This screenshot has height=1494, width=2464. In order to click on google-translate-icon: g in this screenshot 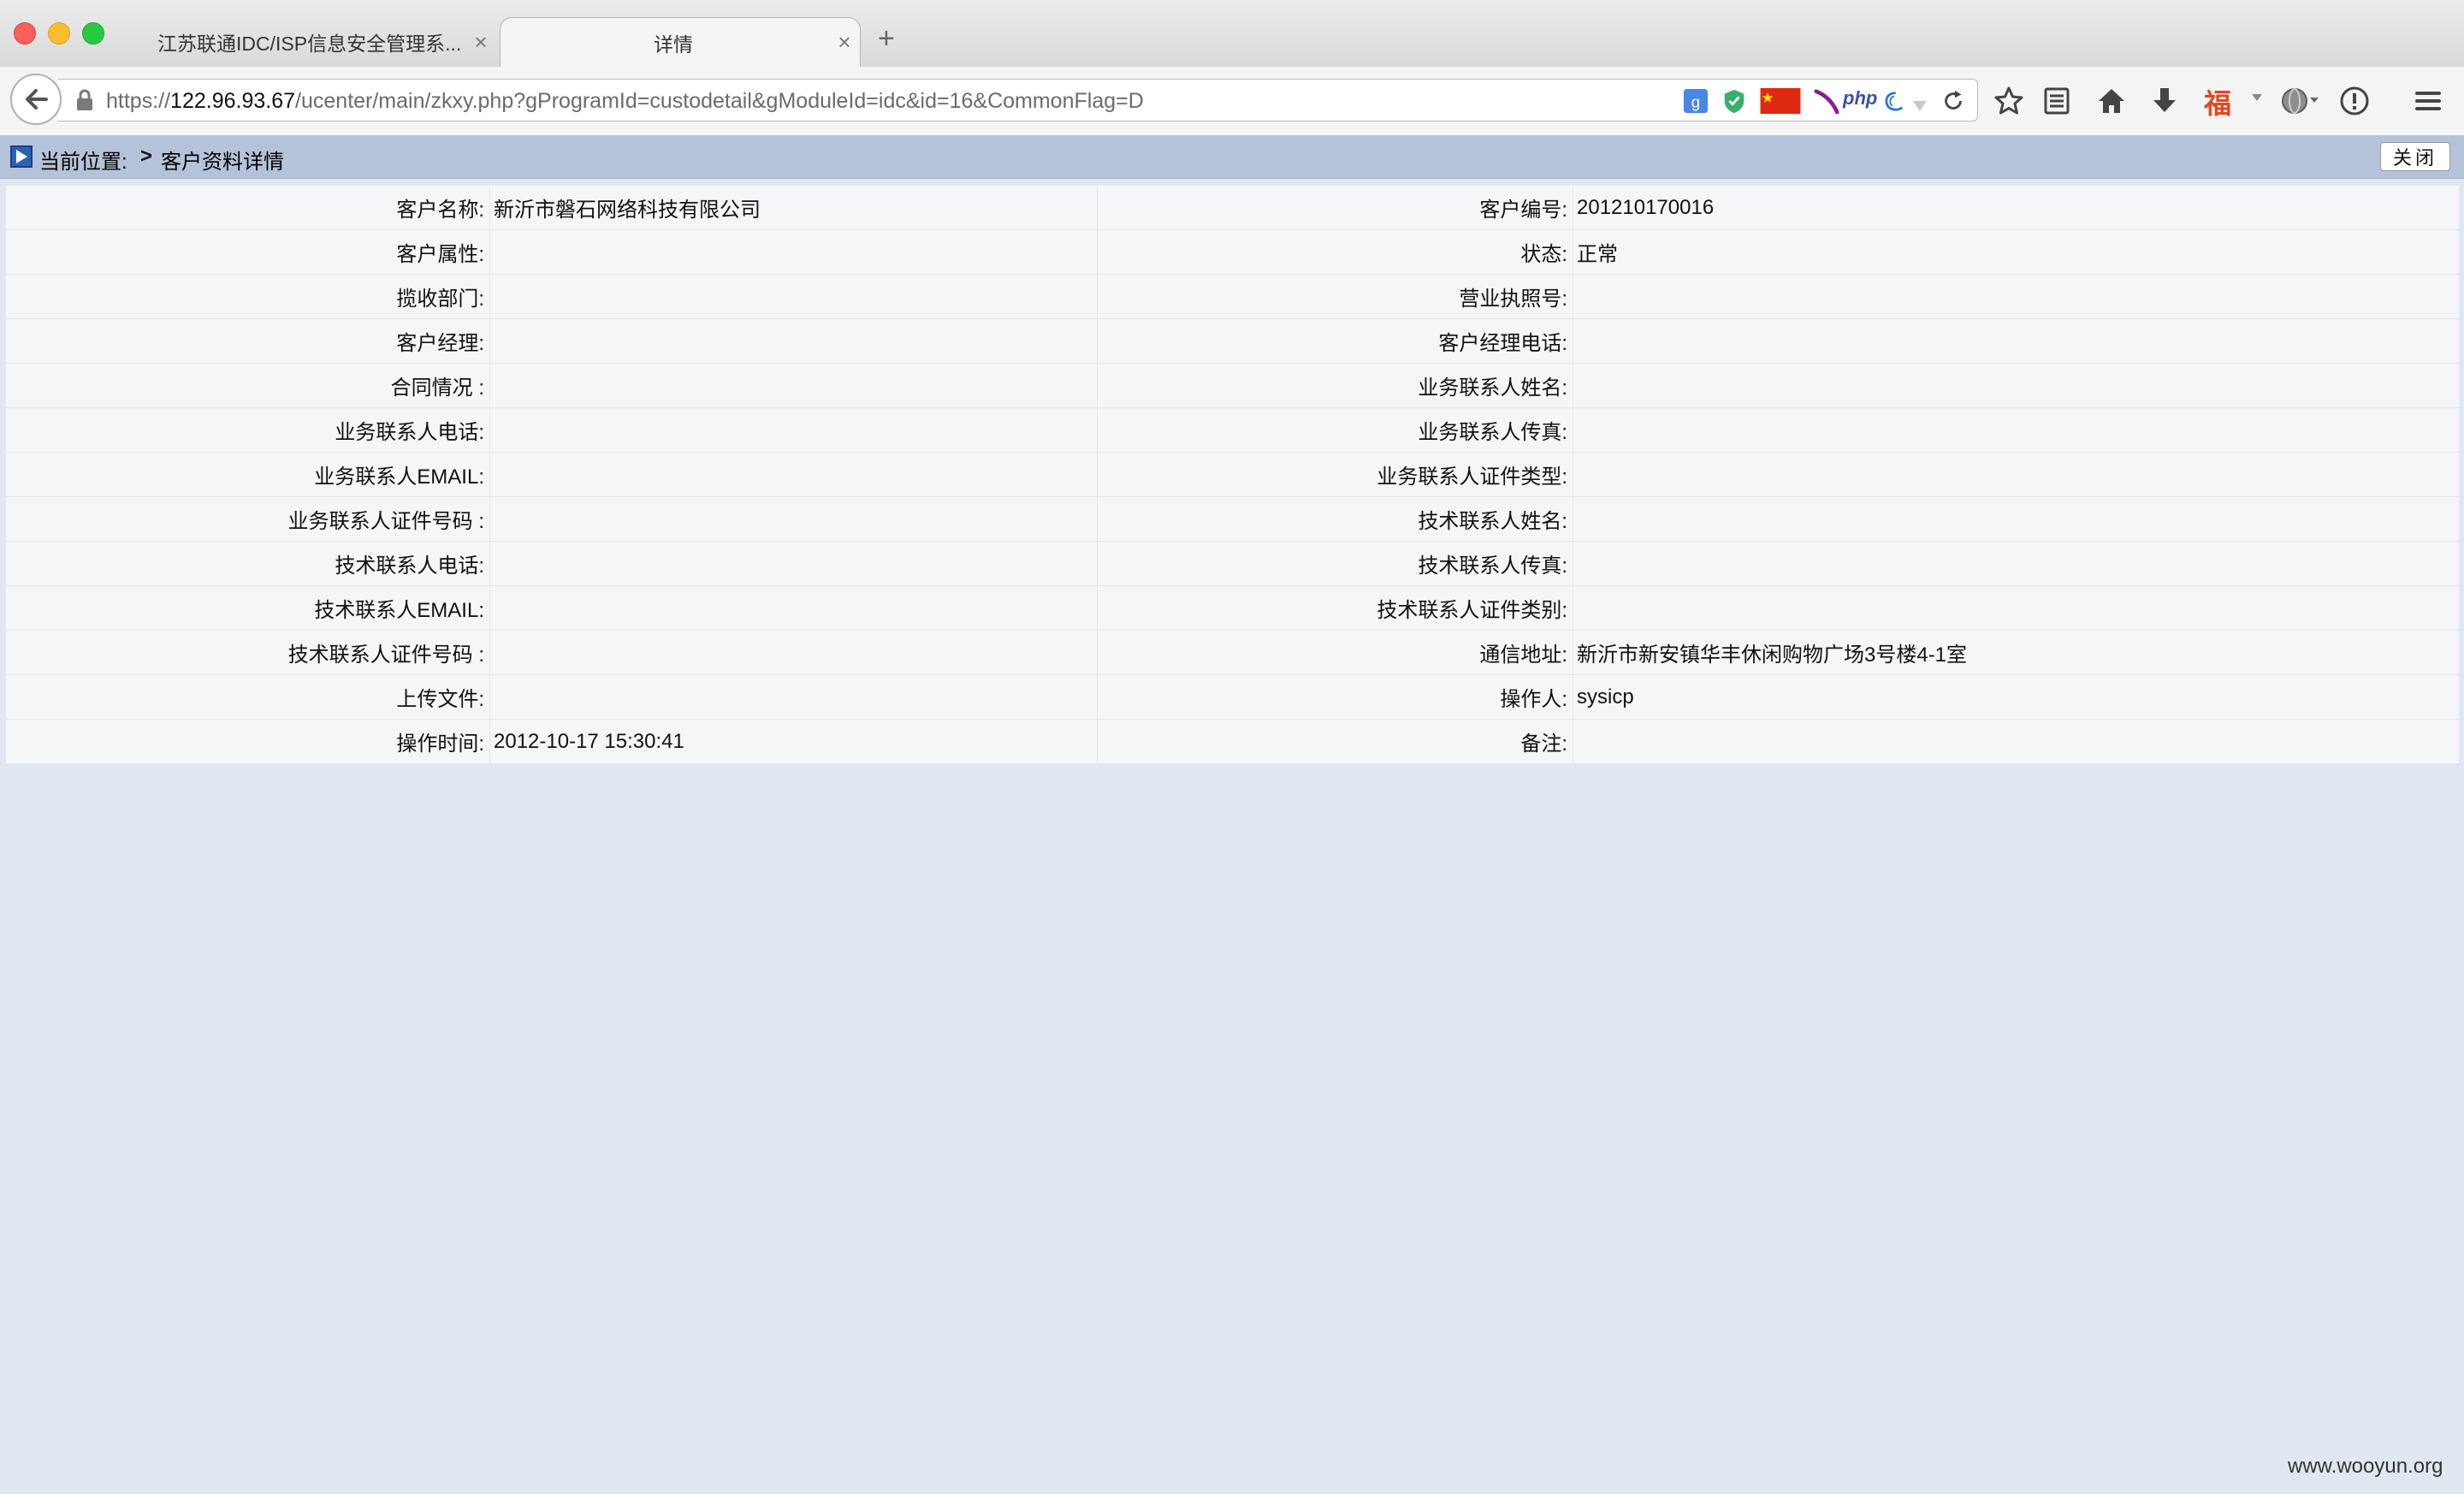, I will do `click(1695, 101)`.